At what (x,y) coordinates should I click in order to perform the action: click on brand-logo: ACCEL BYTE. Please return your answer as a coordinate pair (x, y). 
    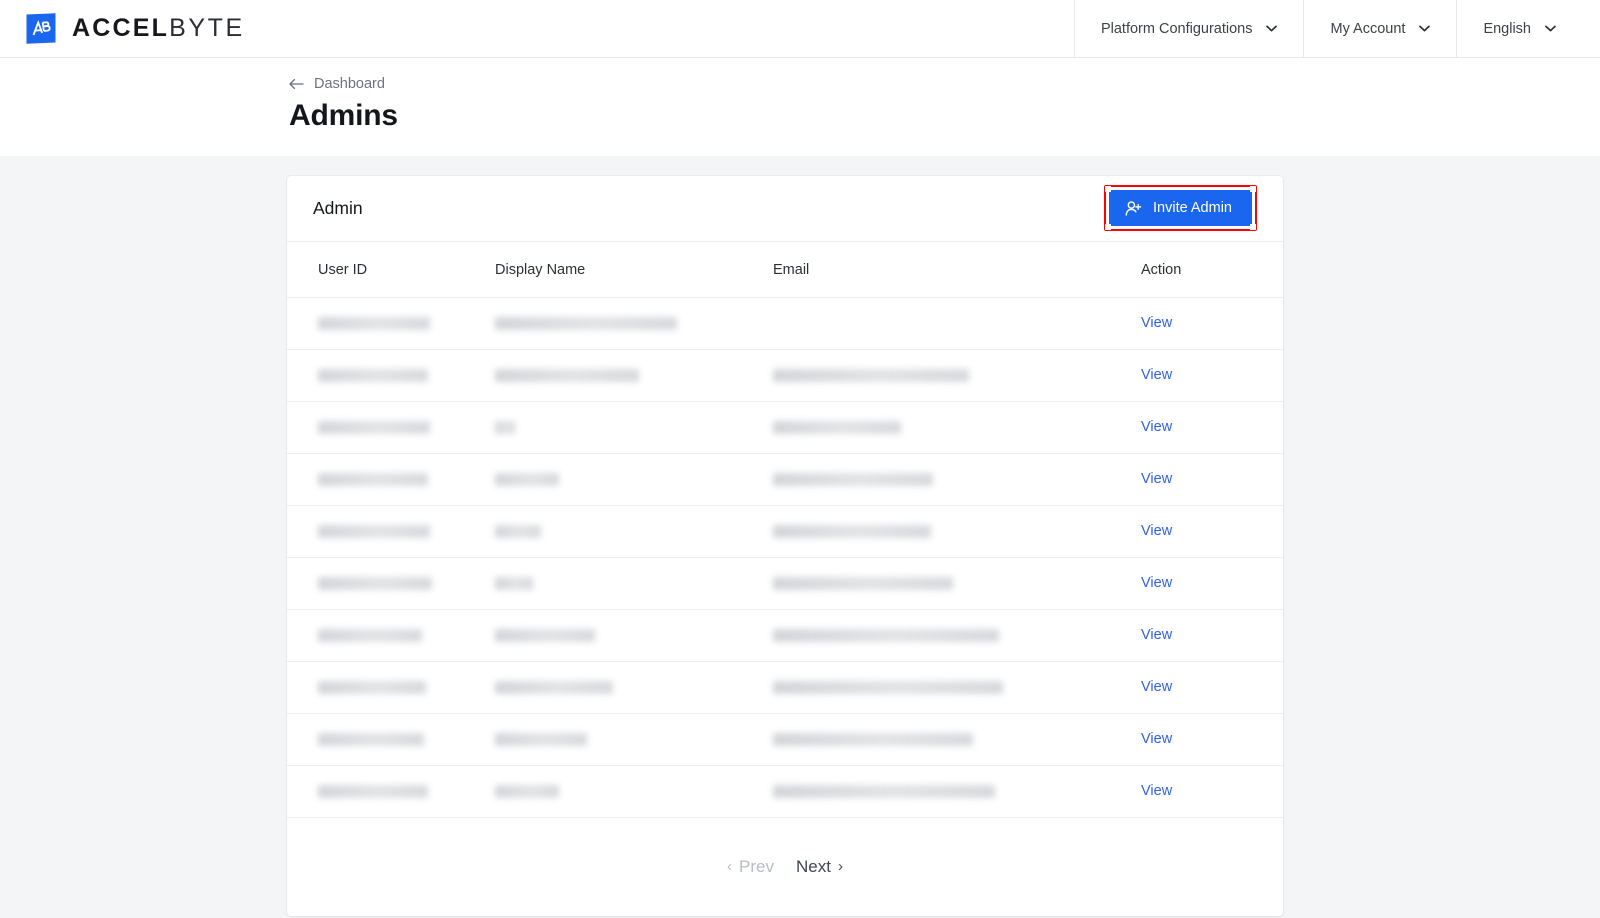
    Looking at the image, I should click on (537, 28).